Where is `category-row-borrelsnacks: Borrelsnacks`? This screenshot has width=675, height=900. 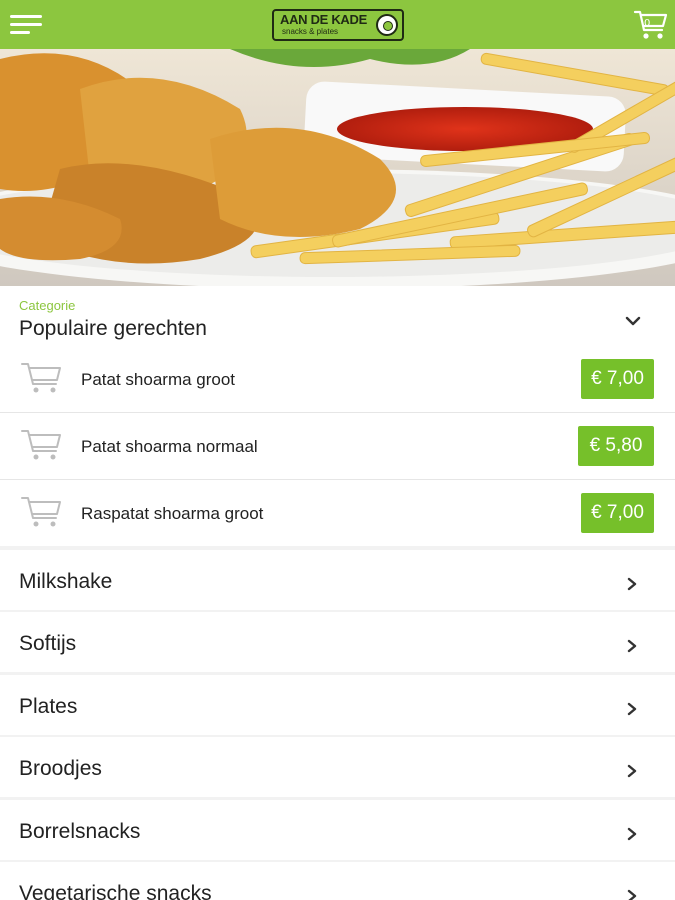 category-row-borrelsnacks: Borrelsnacks is located at coordinates (337, 830).